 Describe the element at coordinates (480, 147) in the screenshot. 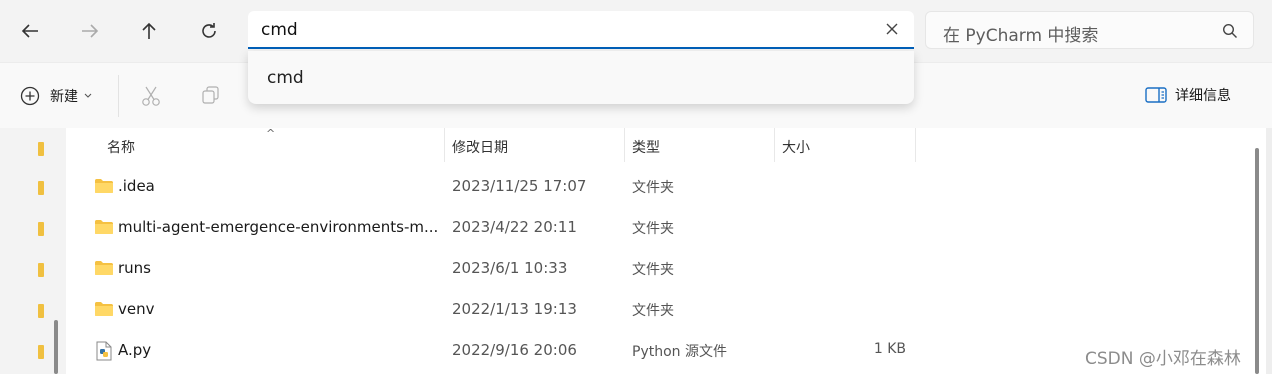

I see `column-header-date: 修改日期` at that location.